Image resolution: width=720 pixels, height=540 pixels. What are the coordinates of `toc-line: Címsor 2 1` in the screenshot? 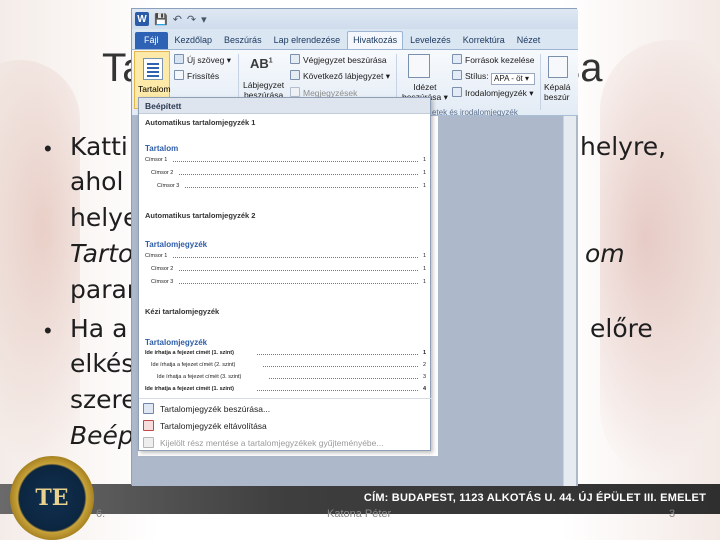 It's located at (285, 269).